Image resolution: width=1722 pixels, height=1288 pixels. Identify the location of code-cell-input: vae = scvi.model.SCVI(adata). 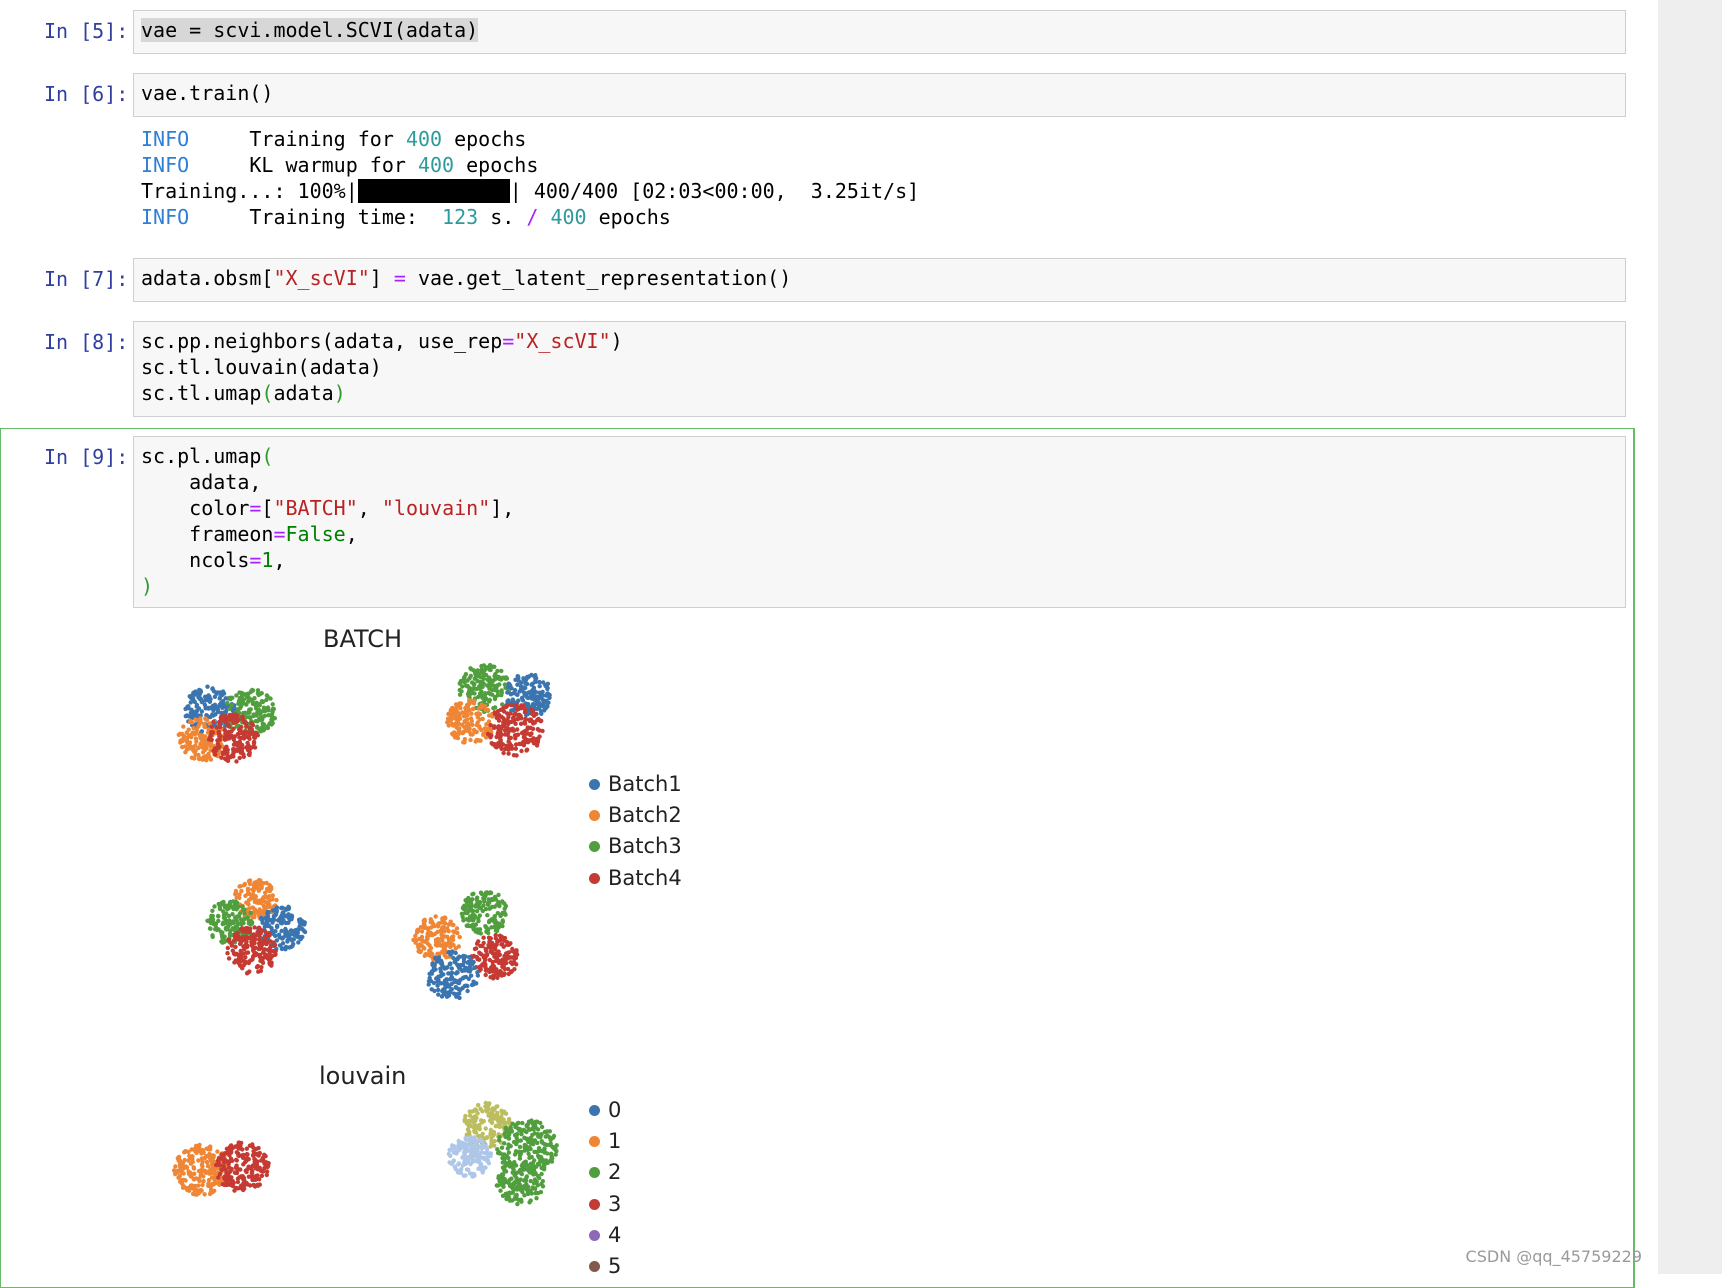
(879, 32).